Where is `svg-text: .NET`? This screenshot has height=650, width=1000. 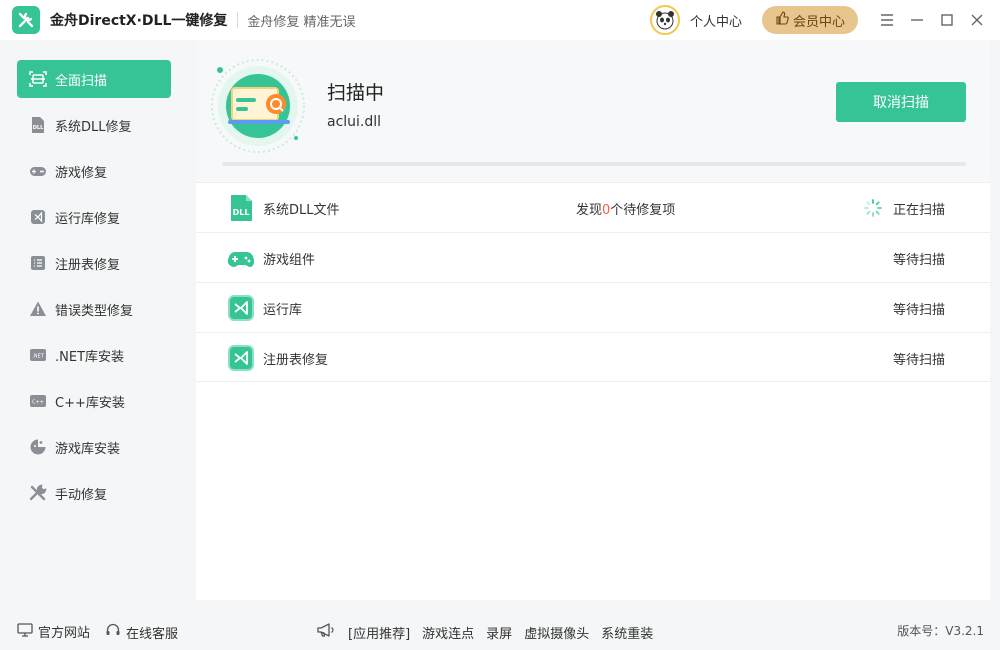 svg-text: .NET is located at coordinates (38, 357).